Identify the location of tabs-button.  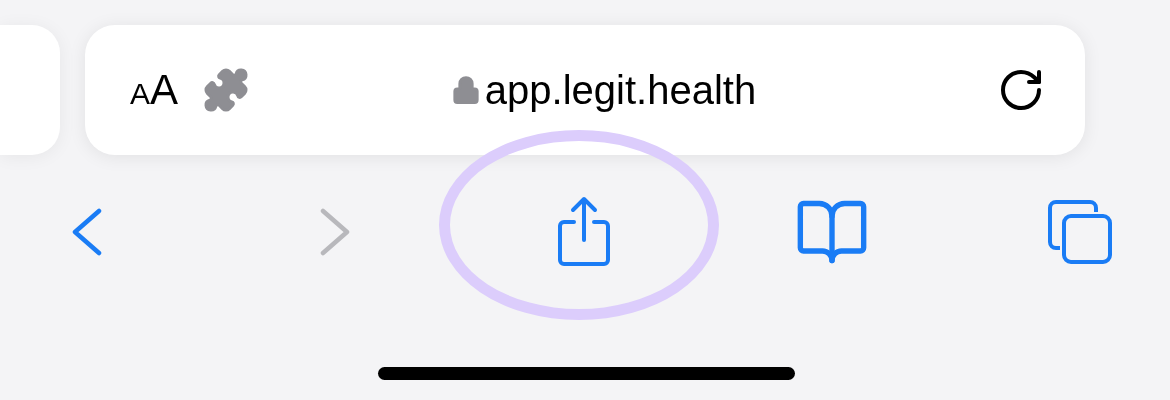
(1080, 232).